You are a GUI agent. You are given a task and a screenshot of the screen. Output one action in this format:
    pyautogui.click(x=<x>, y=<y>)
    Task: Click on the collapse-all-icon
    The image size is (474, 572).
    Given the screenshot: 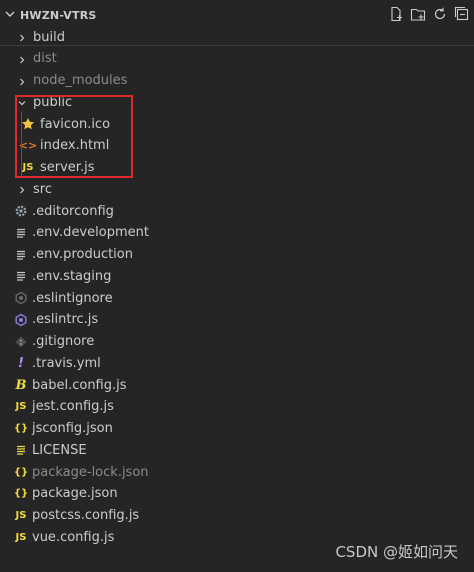 What is the action you would take?
    pyautogui.click(x=462, y=14)
    